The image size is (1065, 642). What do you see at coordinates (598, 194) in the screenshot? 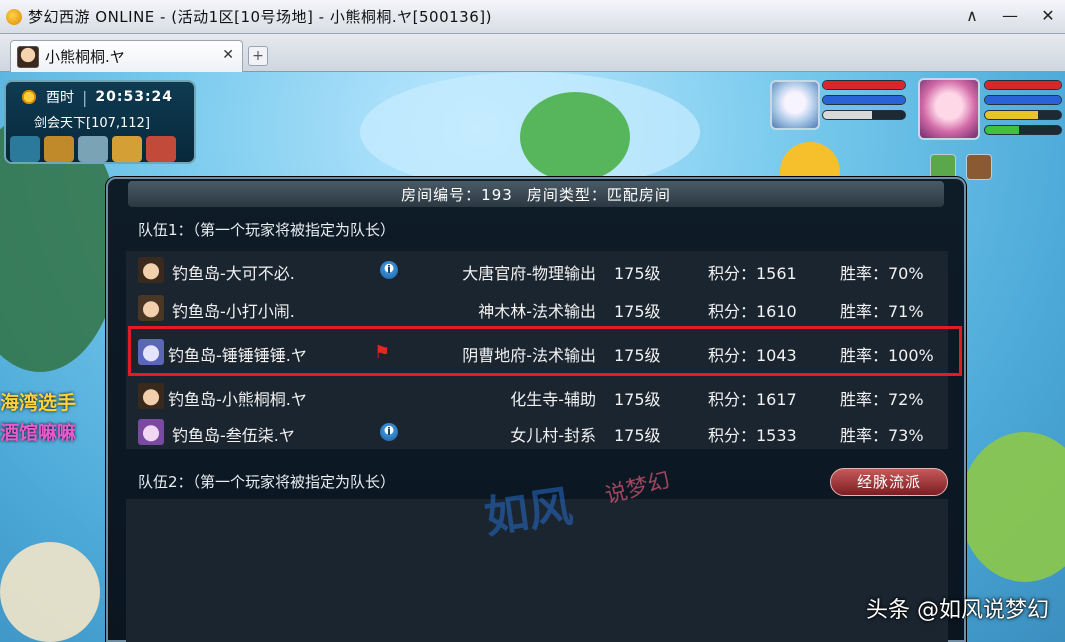
I see `room-type: 房间类型：匹配房间` at bounding box center [598, 194].